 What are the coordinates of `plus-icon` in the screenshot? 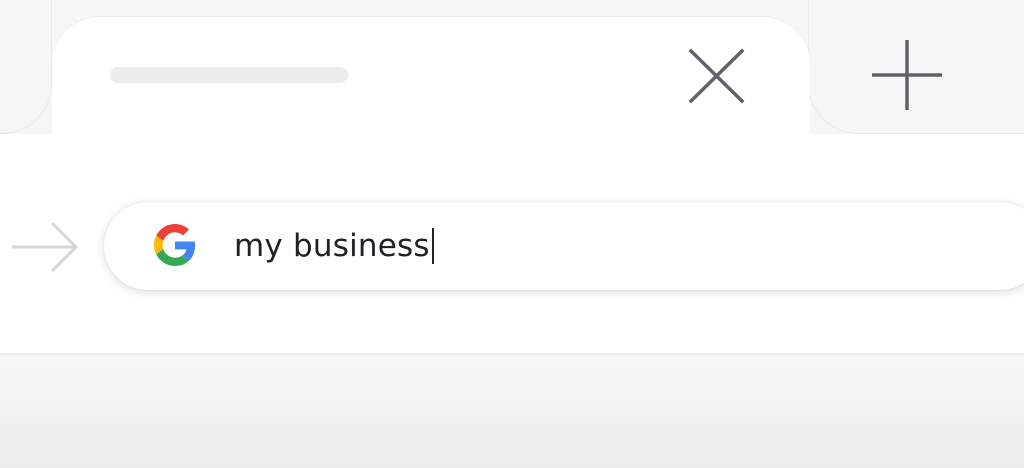 It's located at (907, 75).